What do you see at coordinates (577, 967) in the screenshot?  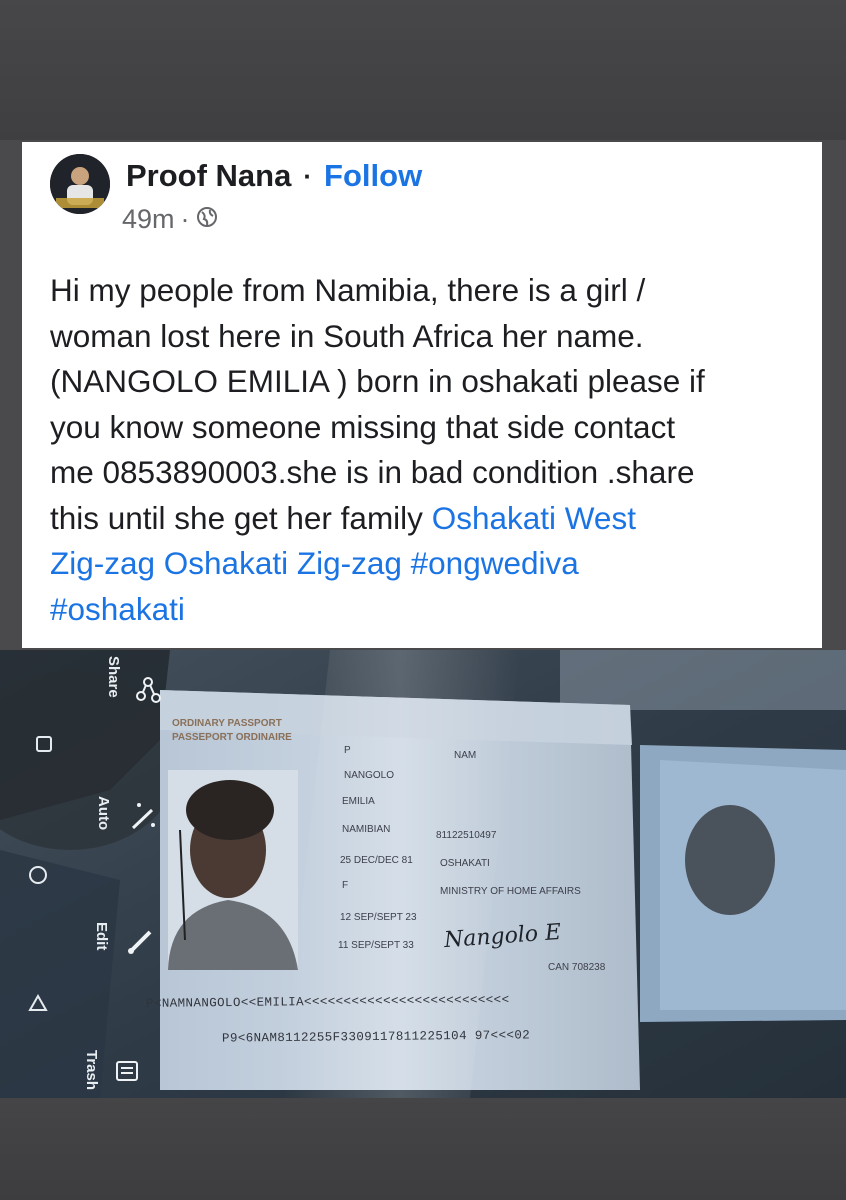 I see `passport-can: CAN 708238` at bounding box center [577, 967].